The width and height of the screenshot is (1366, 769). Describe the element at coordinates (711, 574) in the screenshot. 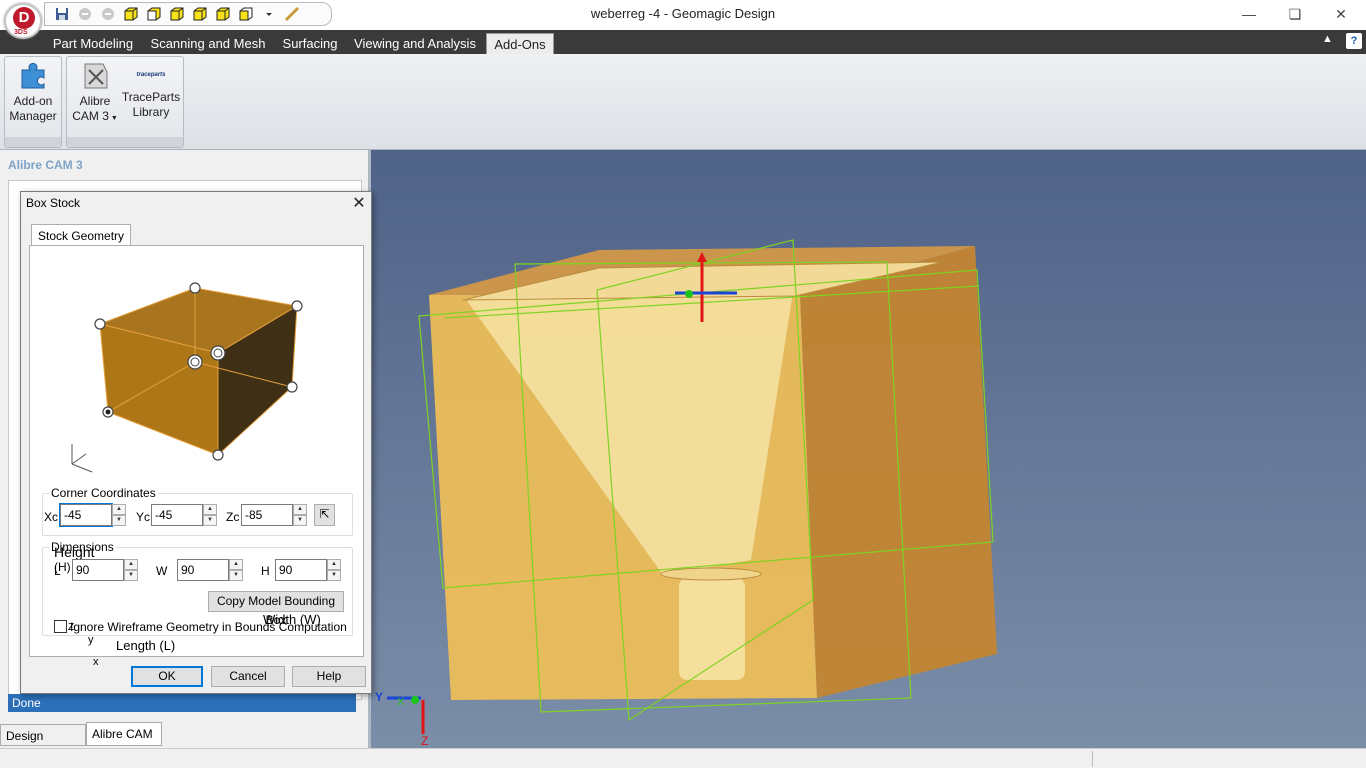

I see `funnel-neck` at that location.